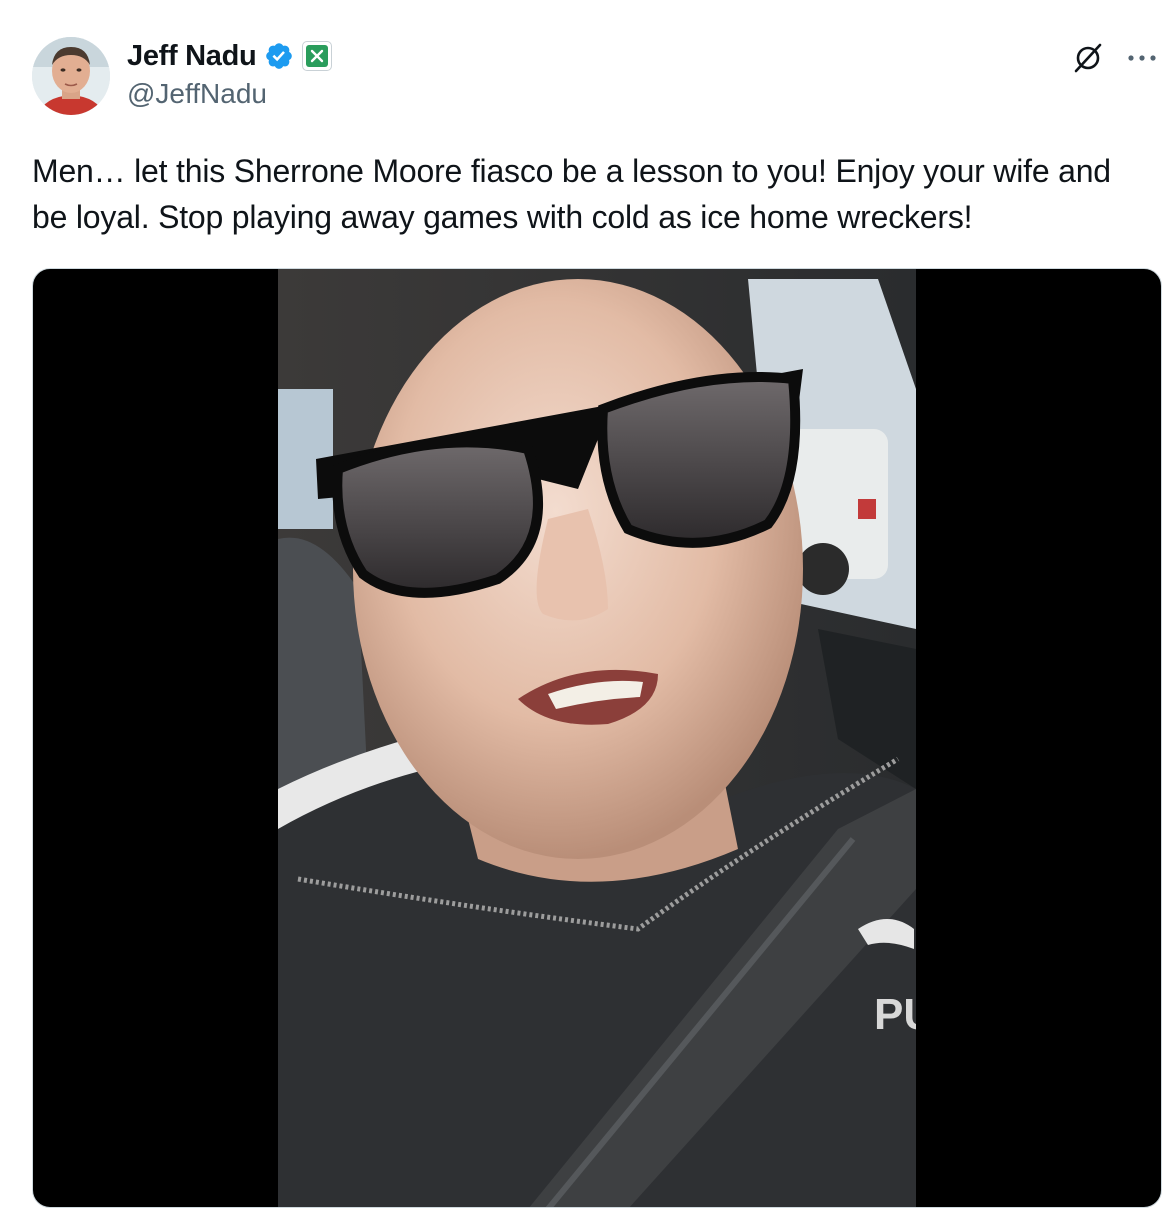  Describe the element at coordinates (279, 56) in the screenshot. I see `verified-badge-icon` at that location.